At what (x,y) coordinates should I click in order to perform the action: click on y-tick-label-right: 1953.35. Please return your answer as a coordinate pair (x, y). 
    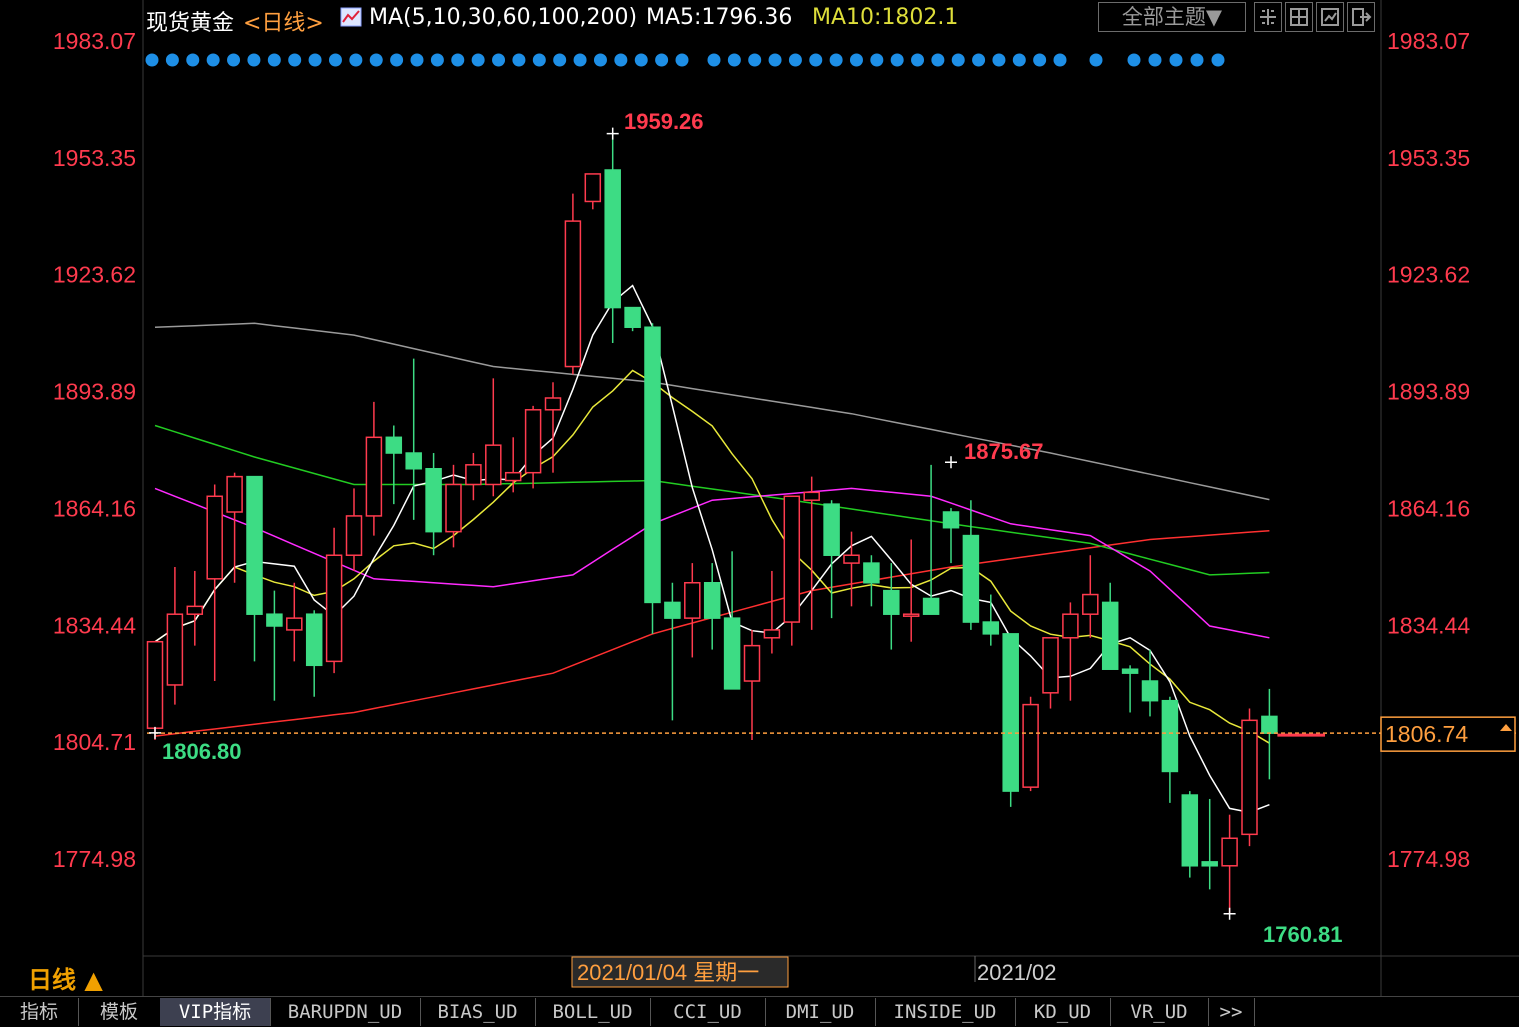
    Looking at the image, I should click on (1428, 158).